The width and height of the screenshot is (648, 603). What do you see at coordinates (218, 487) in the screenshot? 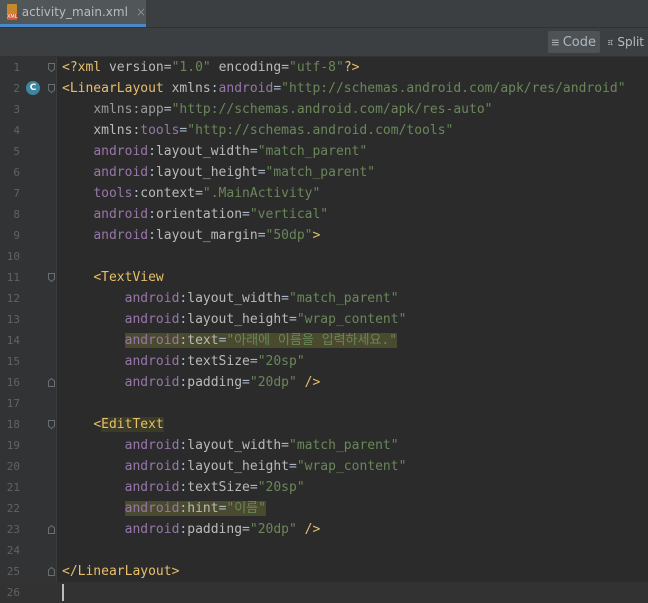
I see `code-token: textSize` at bounding box center [218, 487].